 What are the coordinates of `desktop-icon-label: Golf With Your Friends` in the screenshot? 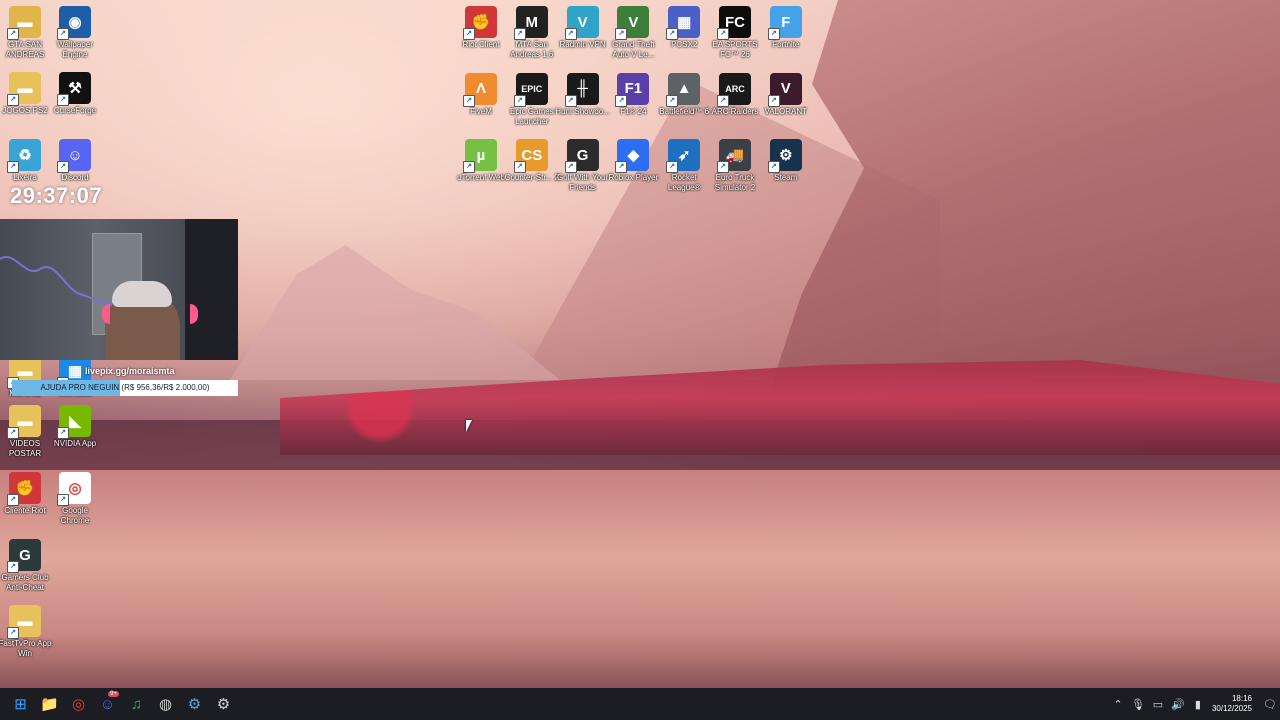 It's located at (583, 182).